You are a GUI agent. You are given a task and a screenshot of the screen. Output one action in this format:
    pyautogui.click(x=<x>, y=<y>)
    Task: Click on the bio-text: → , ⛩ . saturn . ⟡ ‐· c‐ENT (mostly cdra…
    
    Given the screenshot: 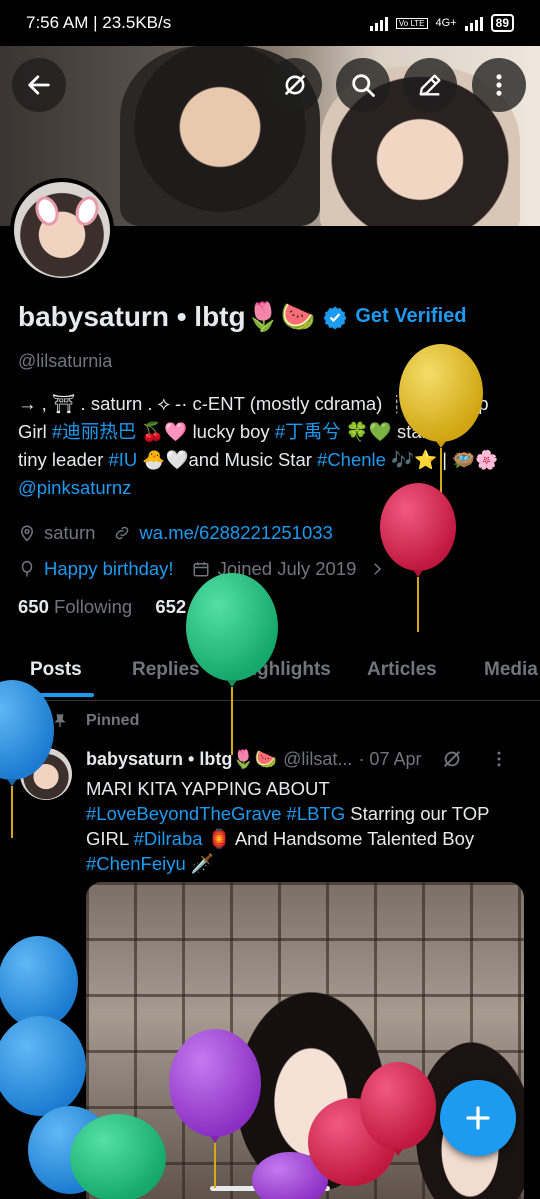 What is the action you would take?
    pyautogui.click(x=253, y=403)
    